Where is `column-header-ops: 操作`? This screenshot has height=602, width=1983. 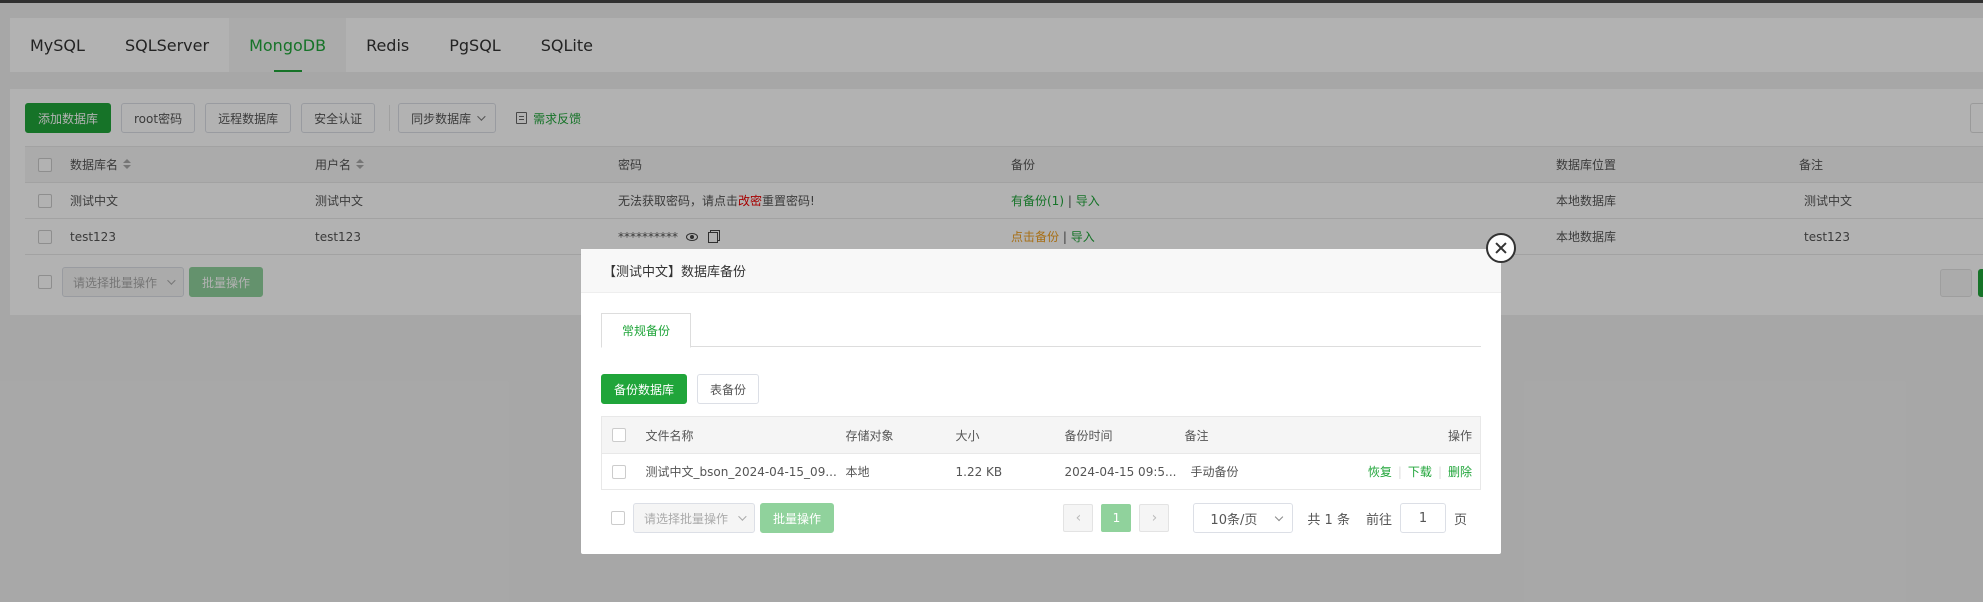
column-header-ops: 操作 is located at coordinates (1407, 435).